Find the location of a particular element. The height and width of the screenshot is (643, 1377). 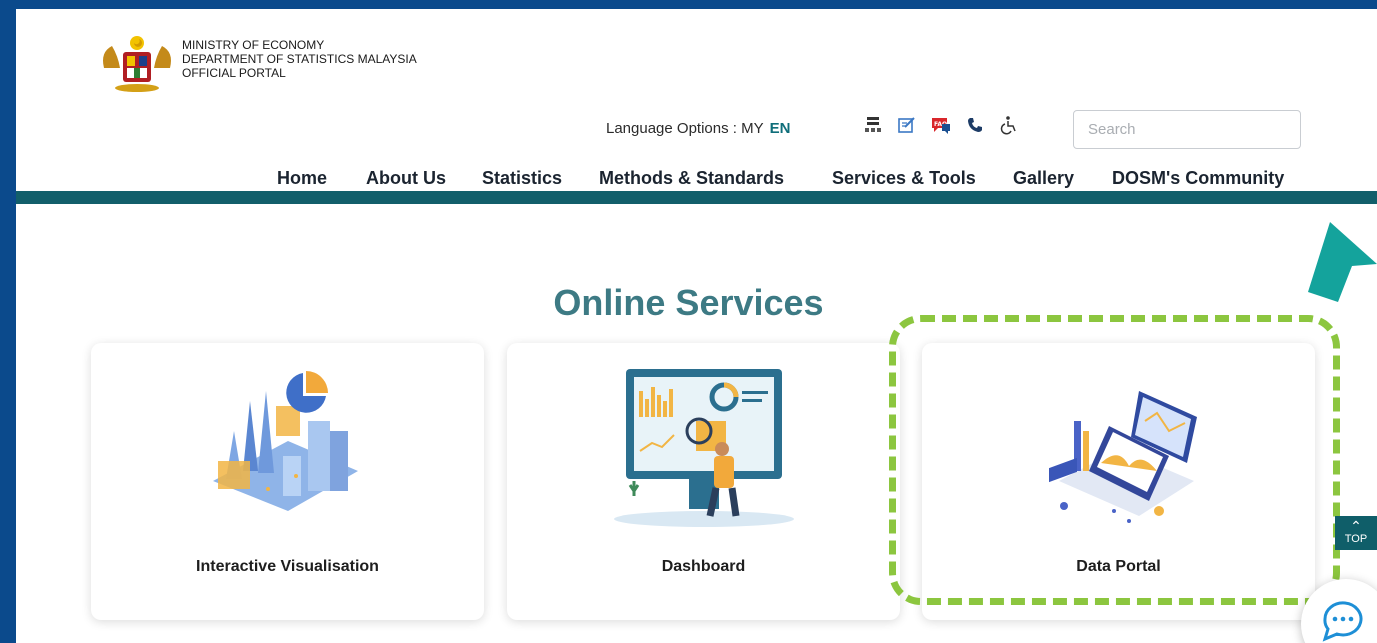

language-options: Language Options : MY EN is located at coordinates (698, 128).